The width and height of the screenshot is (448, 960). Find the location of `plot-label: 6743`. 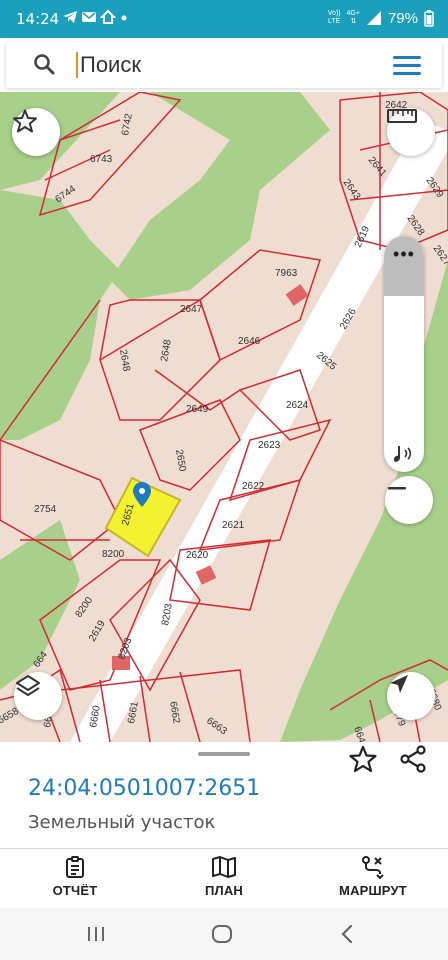

plot-label: 6743 is located at coordinates (101, 159).